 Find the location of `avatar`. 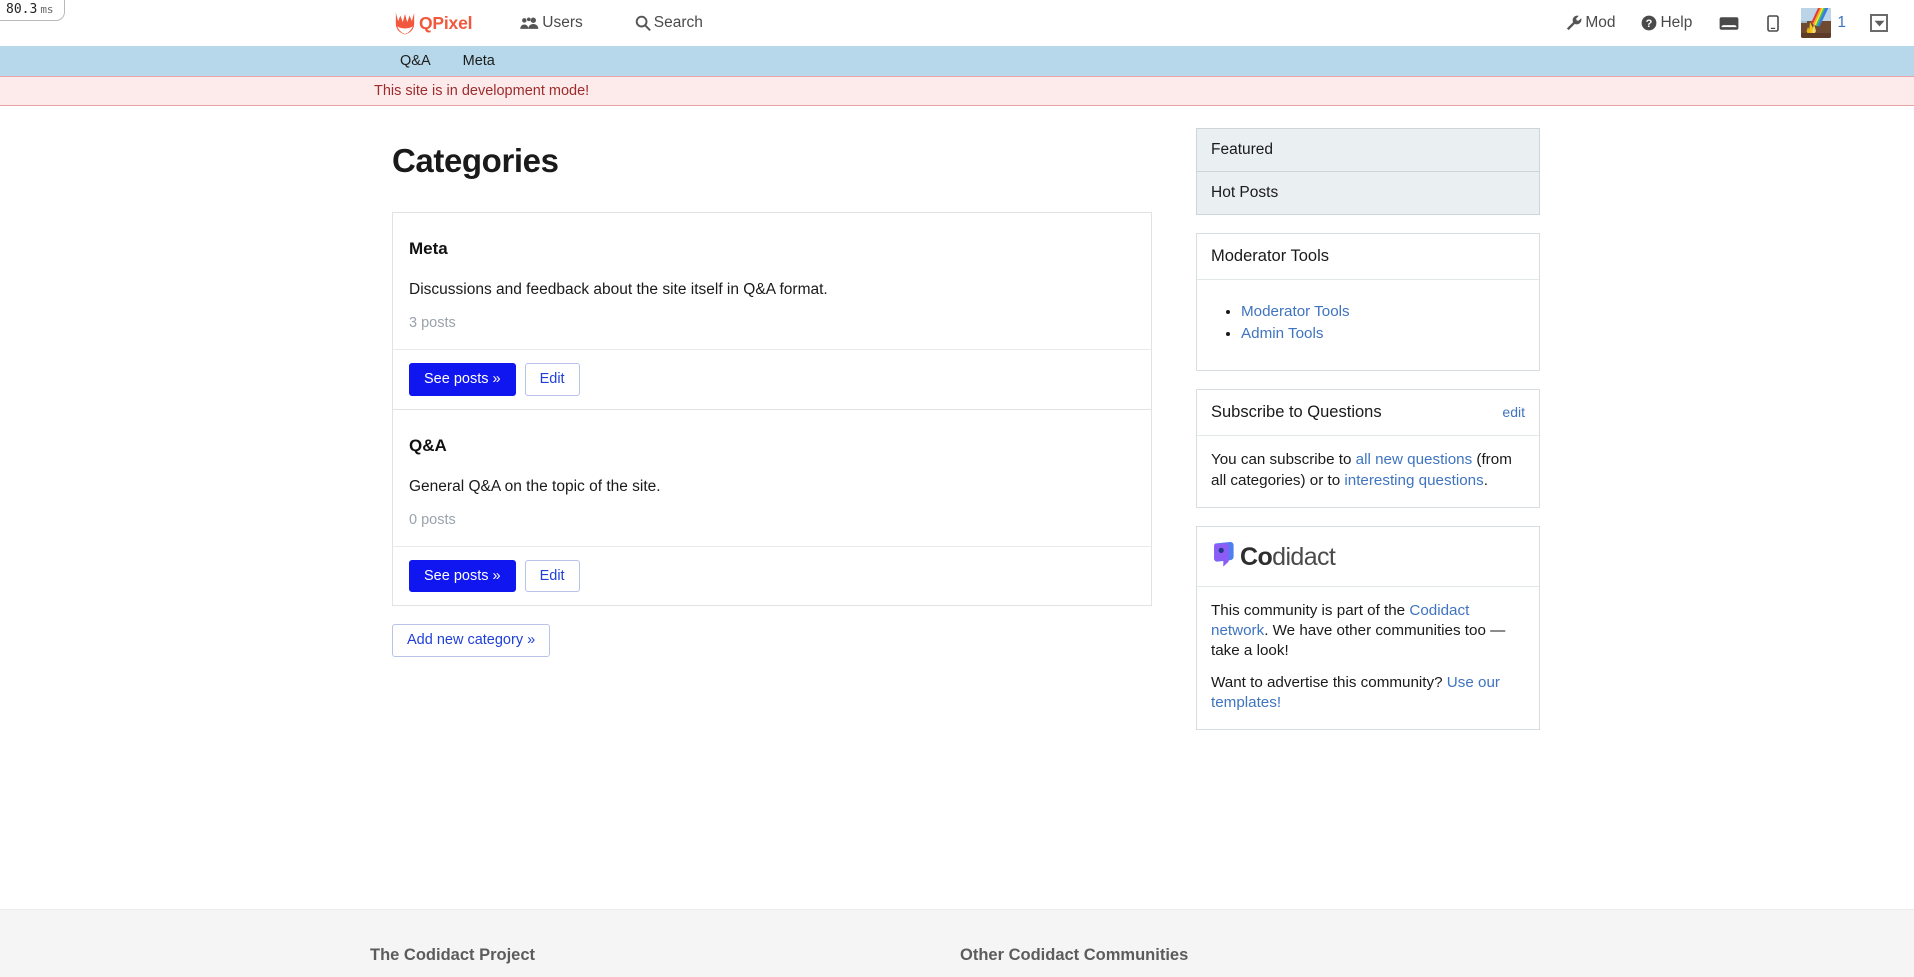

avatar is located at coordinates (1815, 23).